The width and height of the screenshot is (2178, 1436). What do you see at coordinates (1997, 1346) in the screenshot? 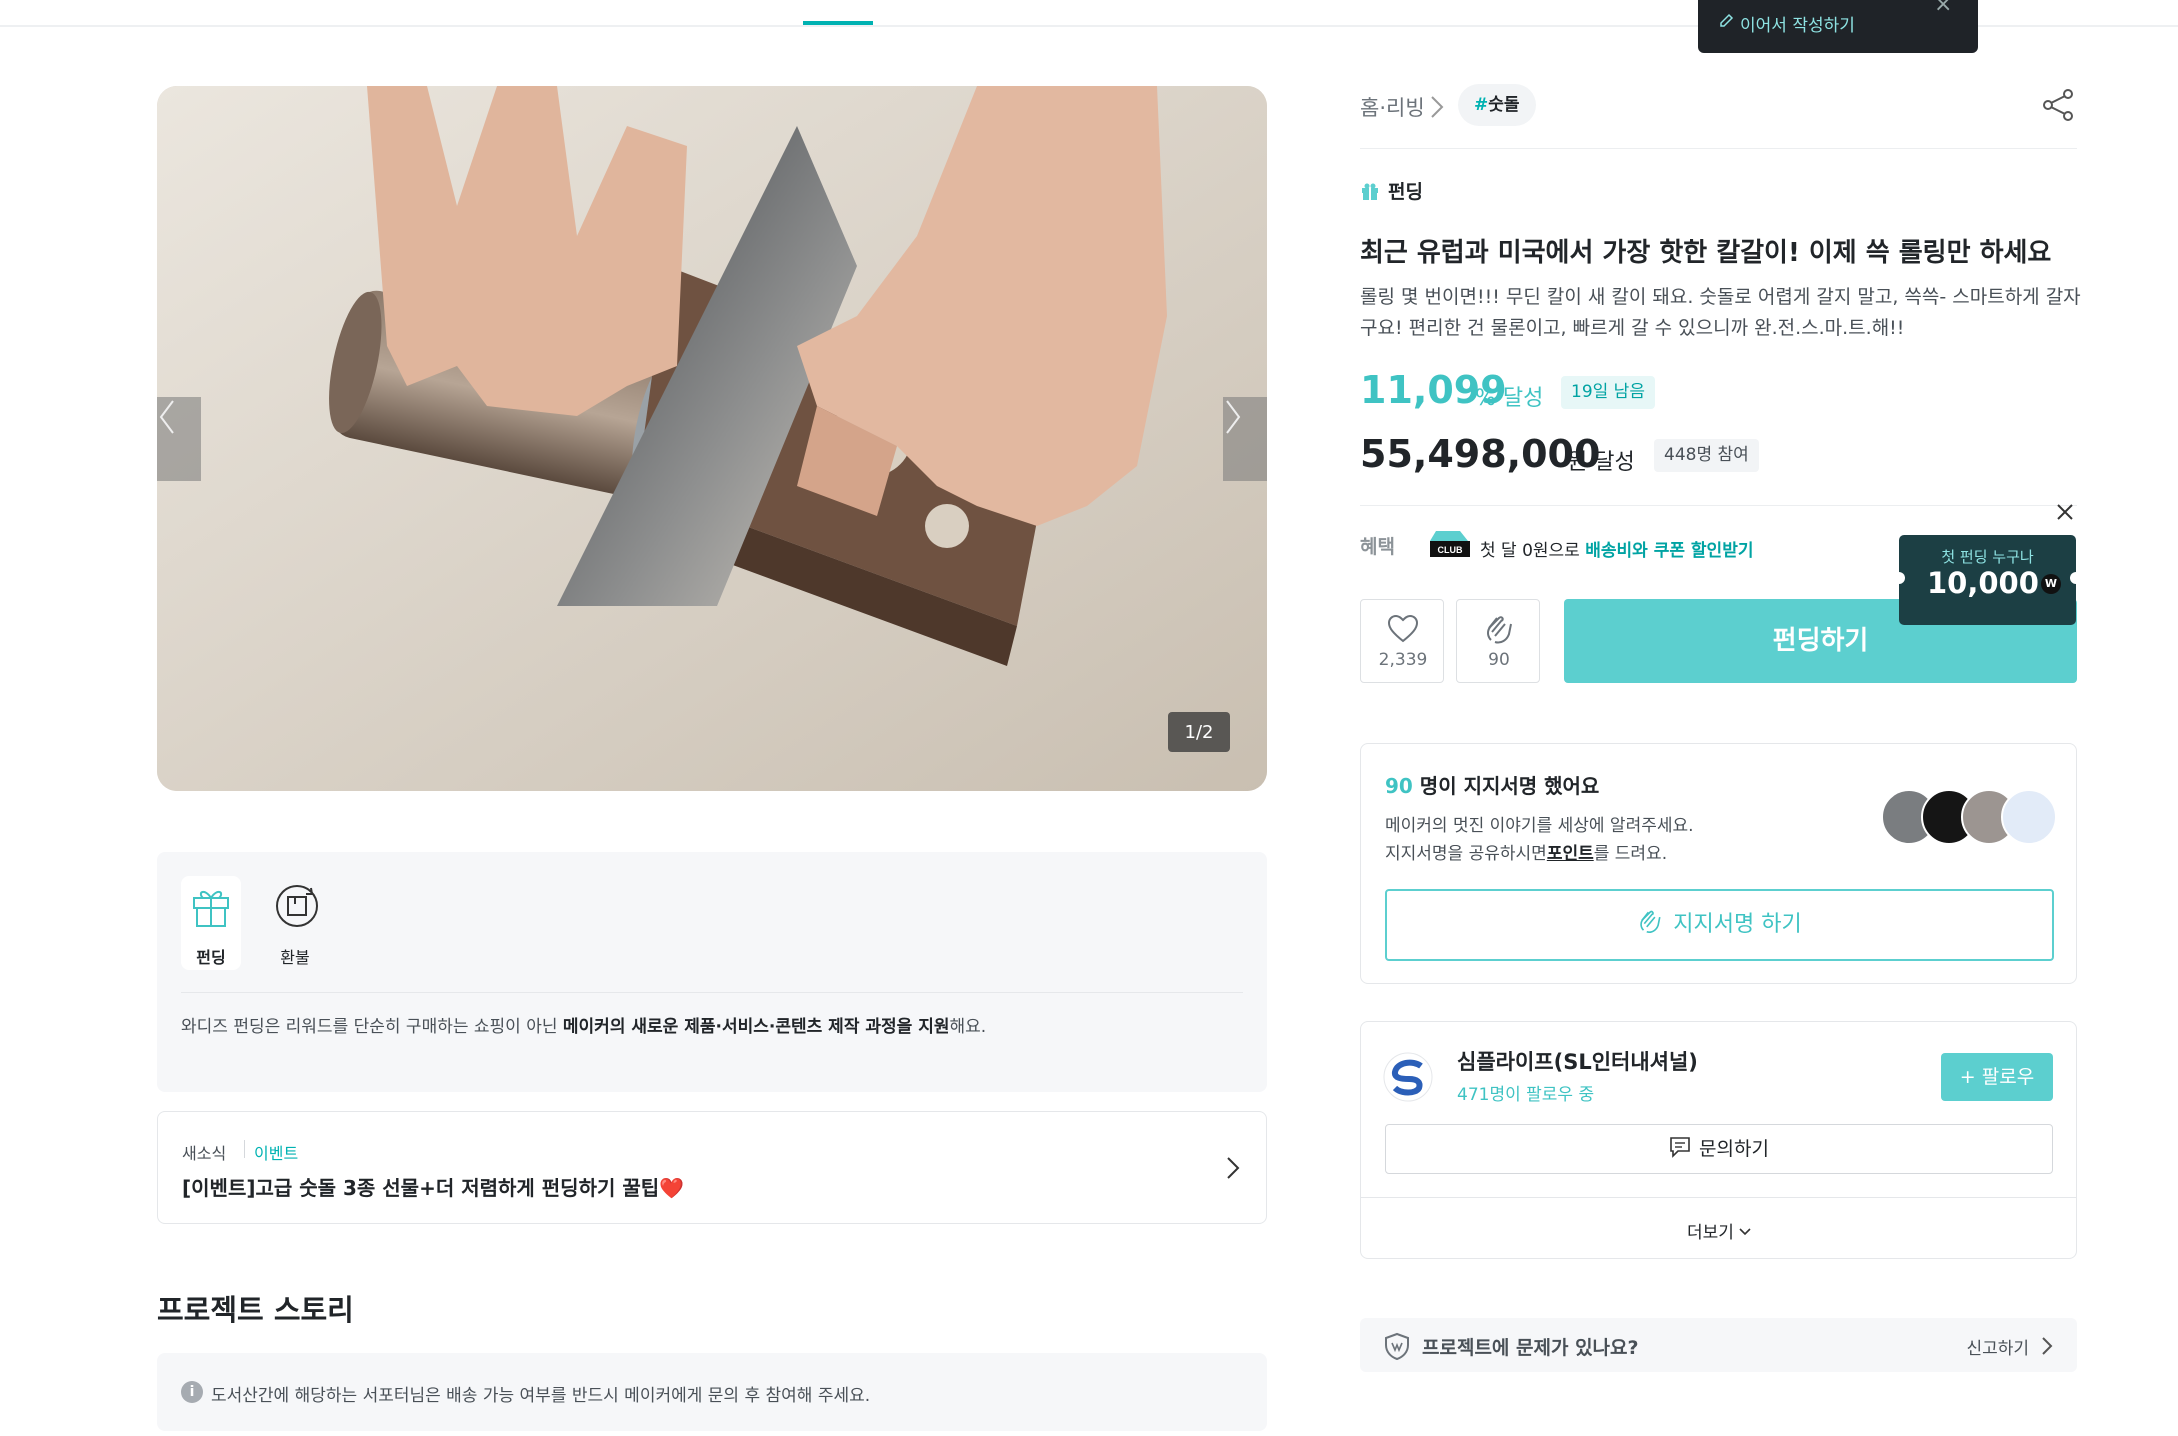
I see `report-link: 신고하기` at bounding box center [1997, 1346].